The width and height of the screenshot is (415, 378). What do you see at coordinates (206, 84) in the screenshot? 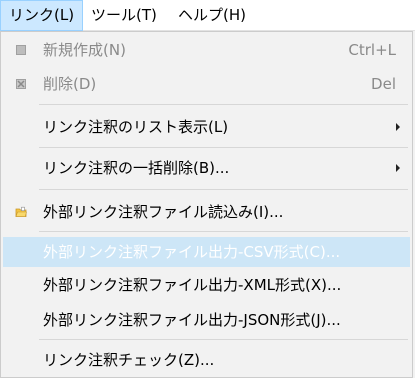
I see `menu-item-delete: 削除(D) Del` at bounding box center [206, 84].